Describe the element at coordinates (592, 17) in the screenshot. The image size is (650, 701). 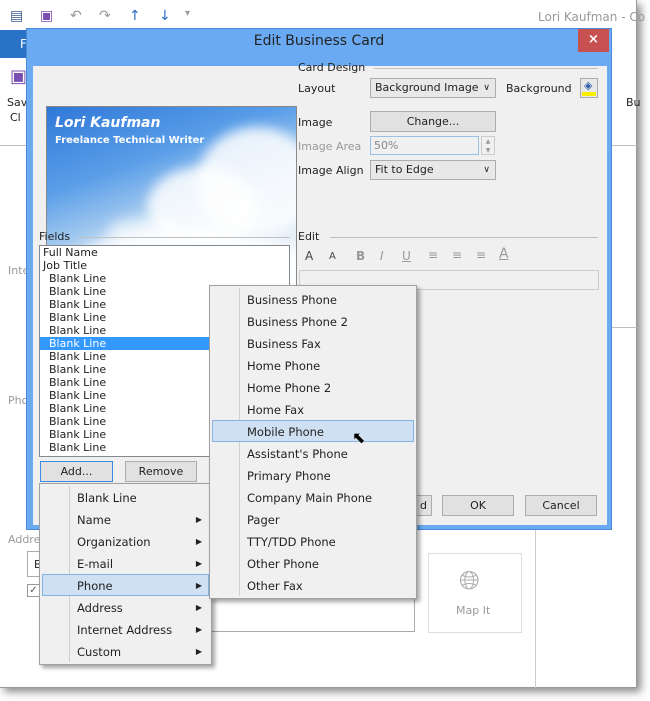
I see `window-title: Lori Kaufman - Co` at that location.